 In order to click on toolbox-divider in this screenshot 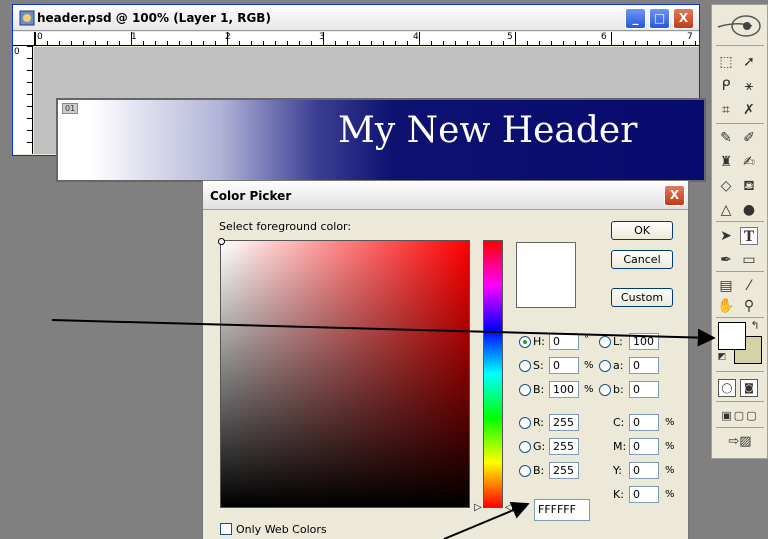, I will do `click(740, 45)`.